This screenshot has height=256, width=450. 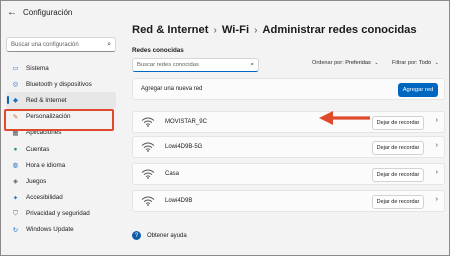 What do you see at coordinates (288, 89) in the screenshot?
I see `add-network-card: Agregar una nueva red Agregar red` at bounding box center [288, 89].